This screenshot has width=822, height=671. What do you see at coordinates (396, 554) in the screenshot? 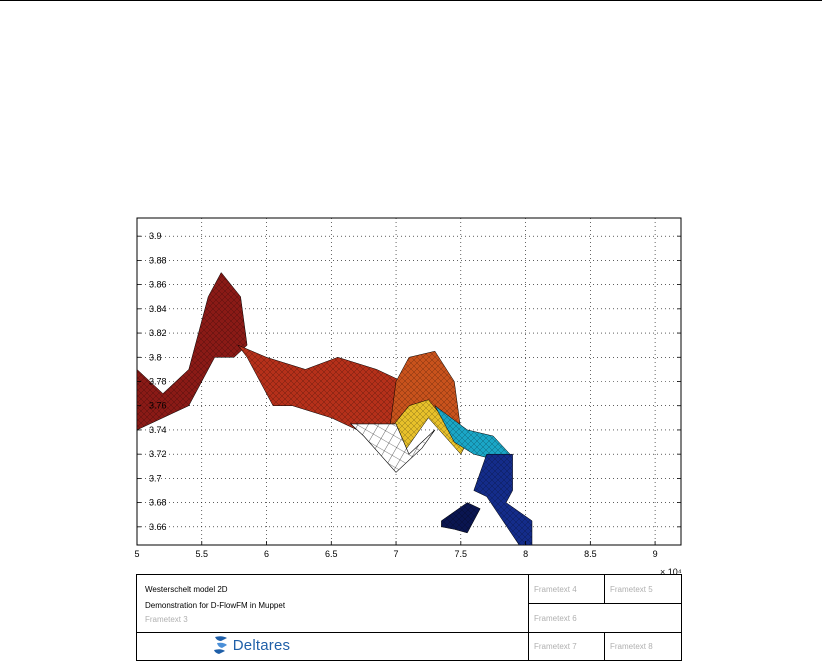
I see `x-tick-label: 7` at bounding box center [396, 554].